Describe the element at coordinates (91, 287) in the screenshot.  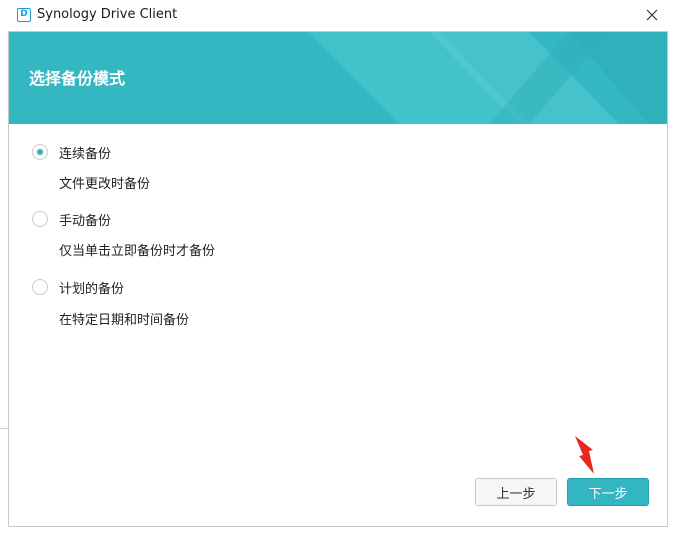
I see `option-label: 计划的备份` at that location.